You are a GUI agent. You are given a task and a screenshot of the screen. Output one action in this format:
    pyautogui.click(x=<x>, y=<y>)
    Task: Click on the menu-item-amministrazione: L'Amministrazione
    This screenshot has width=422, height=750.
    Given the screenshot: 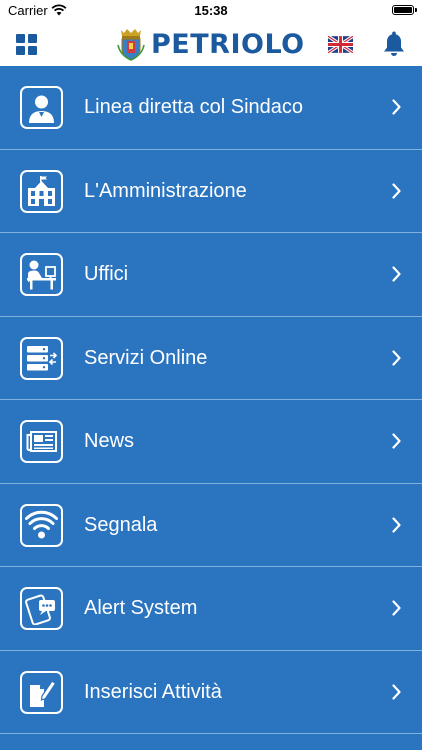 What is the action you would take?
    pyautogui.click(x=211, y=191)
    